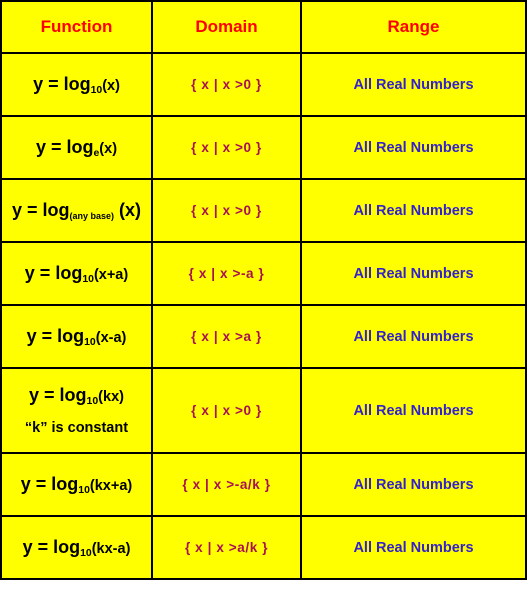 The image size is (529, 592). I want to click on cell-function: y = log(any base) (x), so click(76, 210).